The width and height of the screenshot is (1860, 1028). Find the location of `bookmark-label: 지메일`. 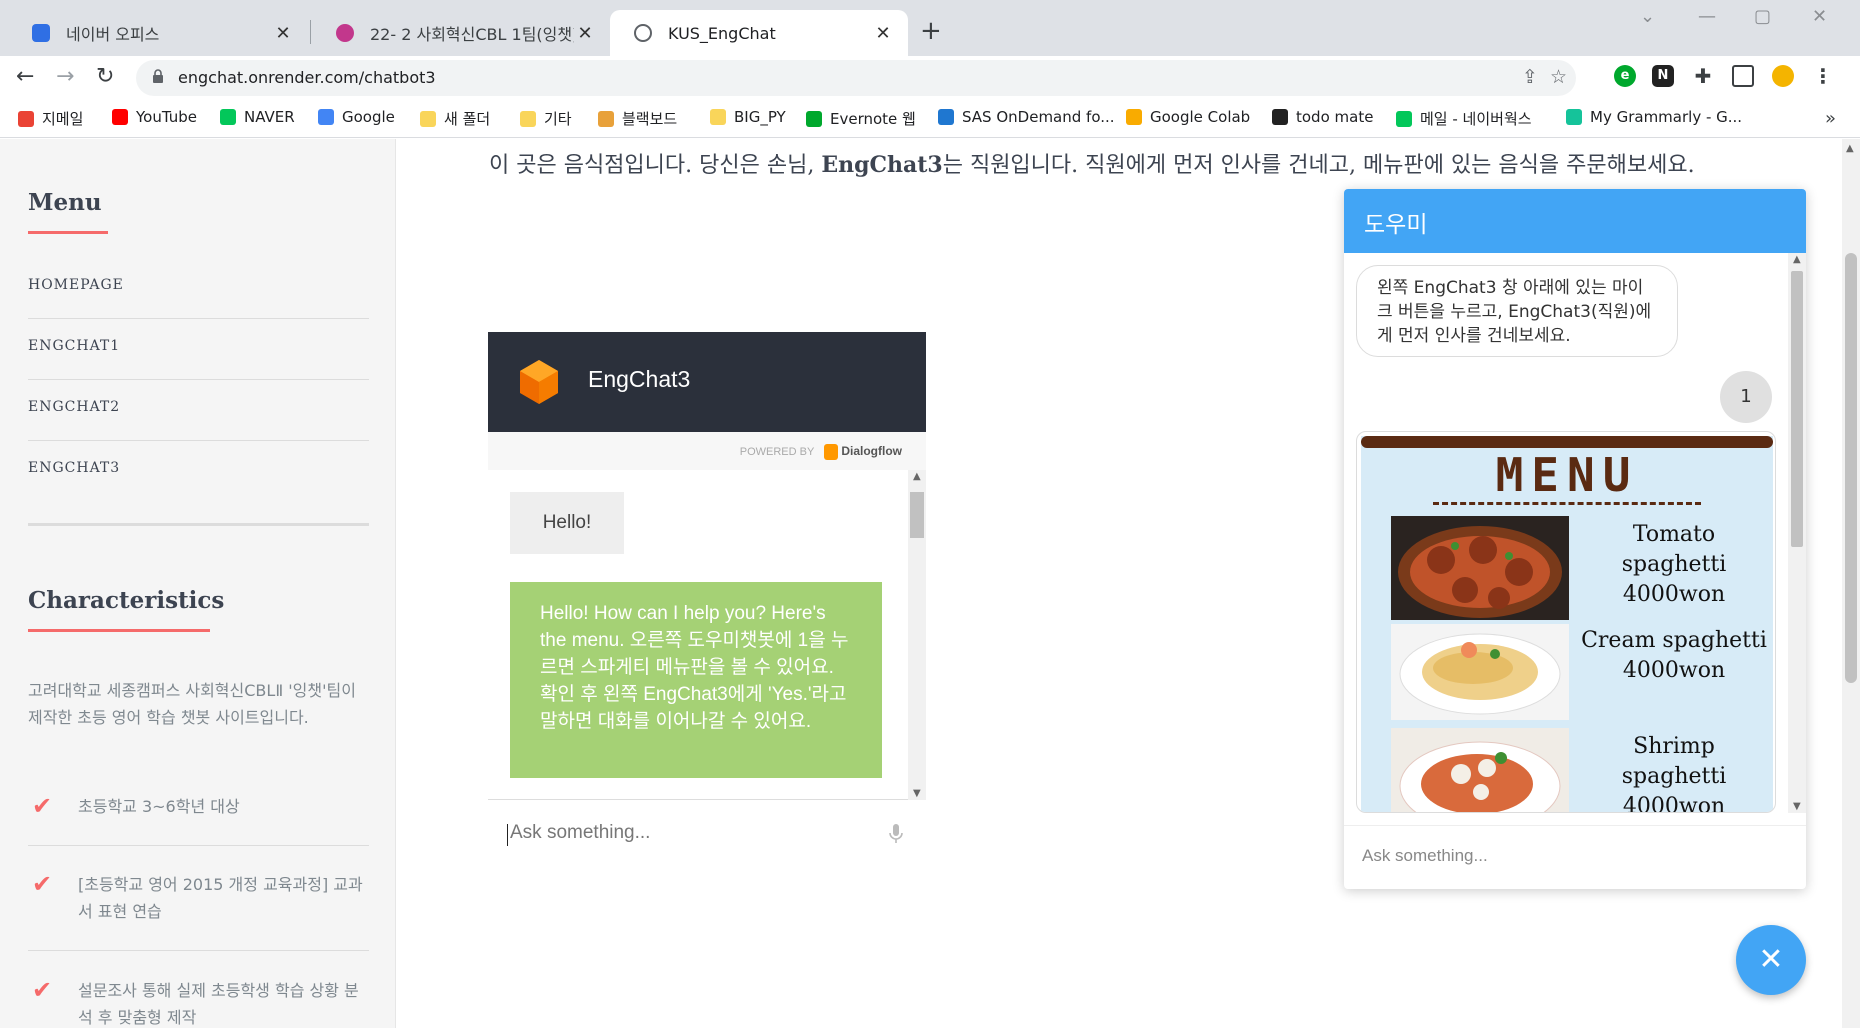

bookmark-label: 지메일 is located at coordinates (63, 119).